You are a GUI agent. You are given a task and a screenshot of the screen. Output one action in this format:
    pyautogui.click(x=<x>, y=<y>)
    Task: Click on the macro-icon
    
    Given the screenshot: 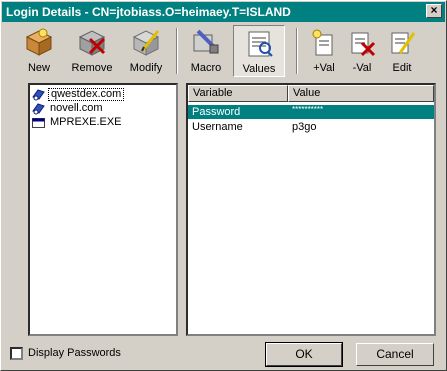 What is the action you would take?
    pyautogui.click(x=206, y=41)
    